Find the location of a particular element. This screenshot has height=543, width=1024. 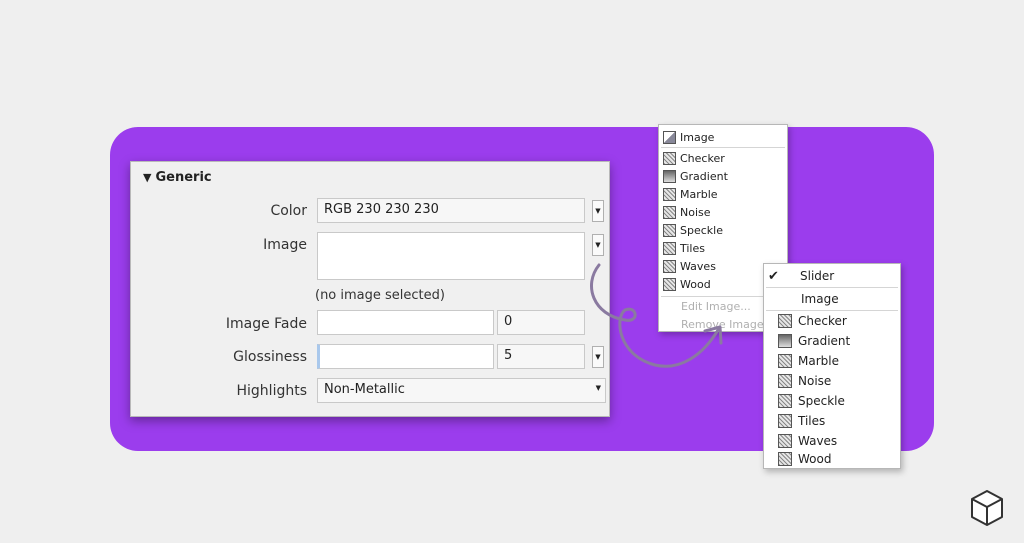

menu-item-waves: Waves is located at coordinates (807, 441).